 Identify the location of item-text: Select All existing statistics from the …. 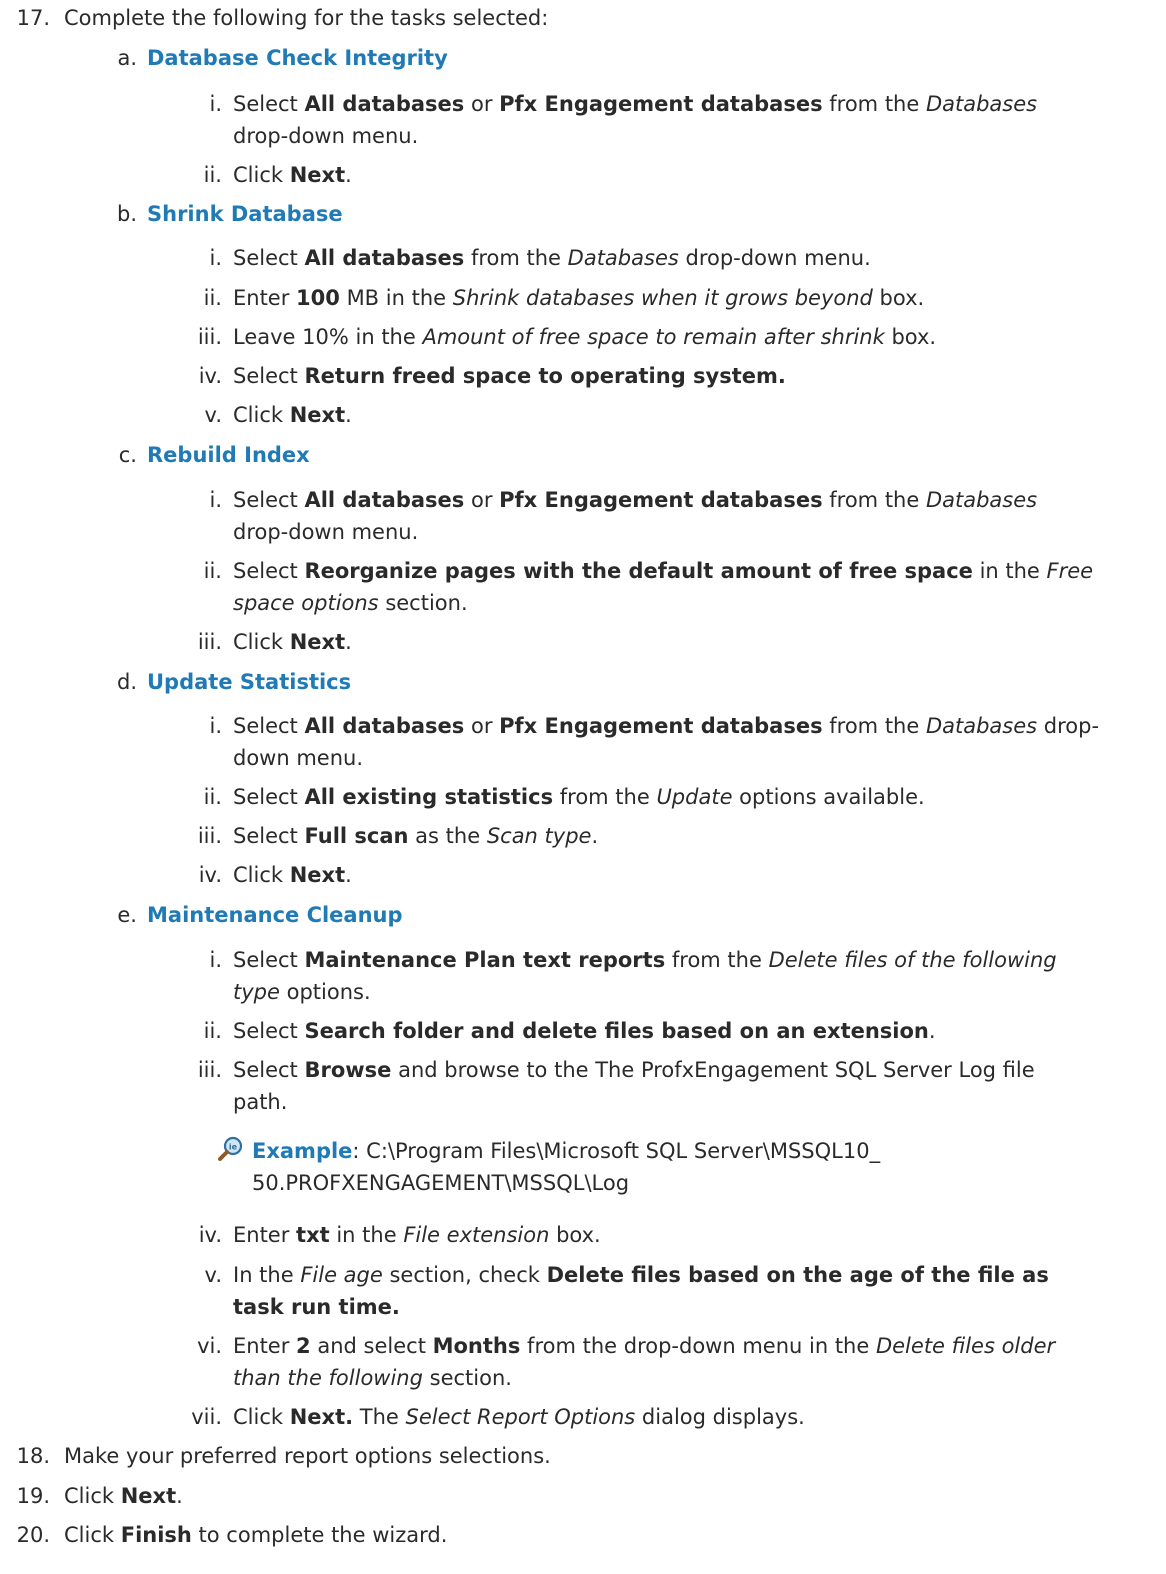
(579, 797).